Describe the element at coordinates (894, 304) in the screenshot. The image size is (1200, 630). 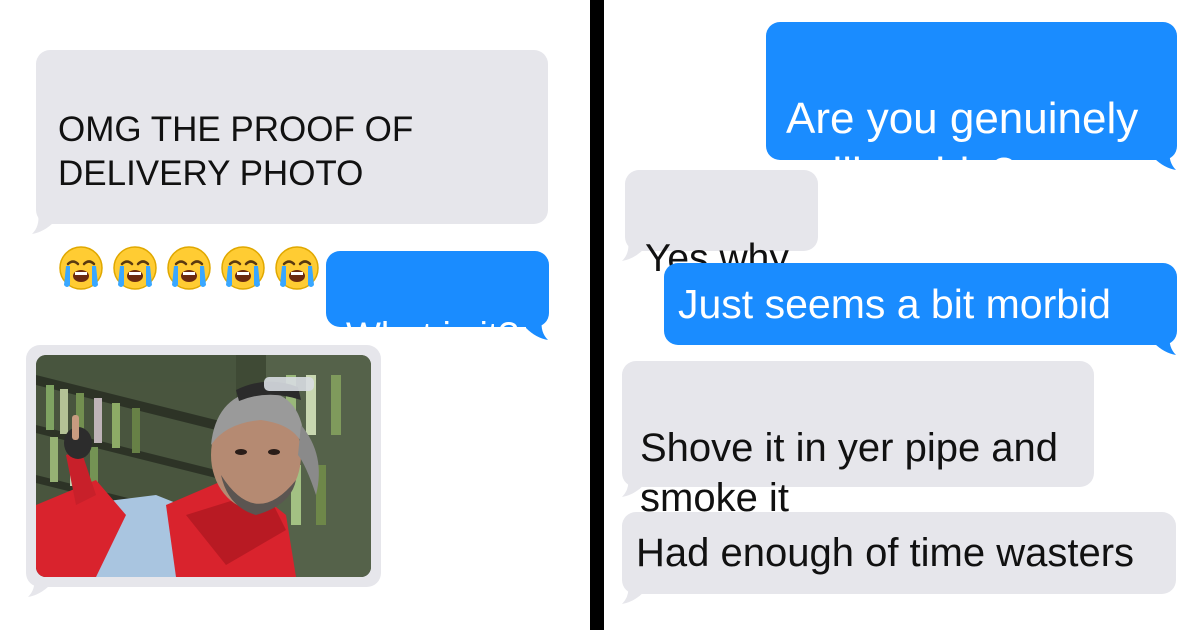
I see `message-text: Just seems a bit morbid` at that location.